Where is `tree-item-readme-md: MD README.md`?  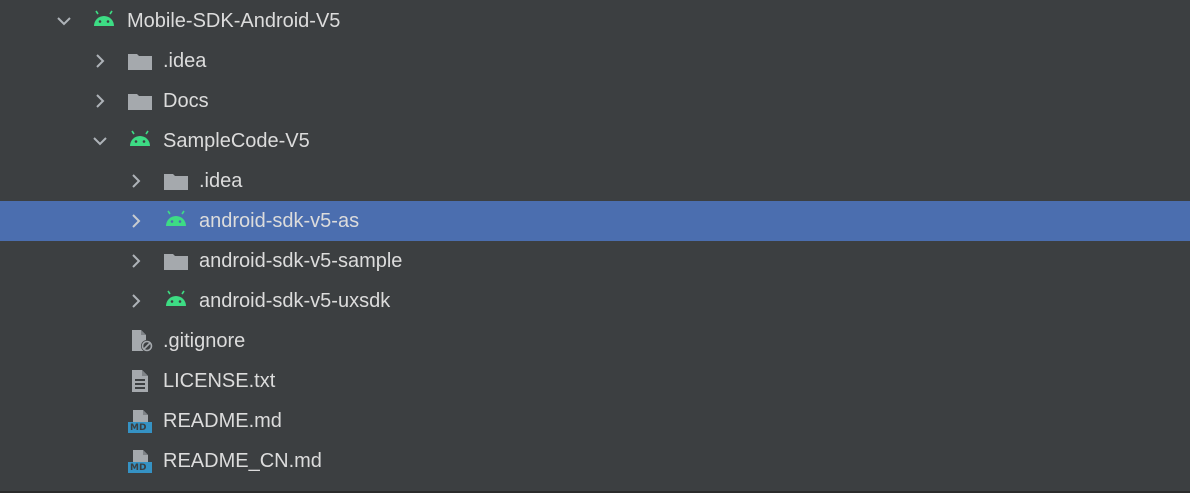
tree-item-readme-md: MD README.md is located at coordinates (595, 421).